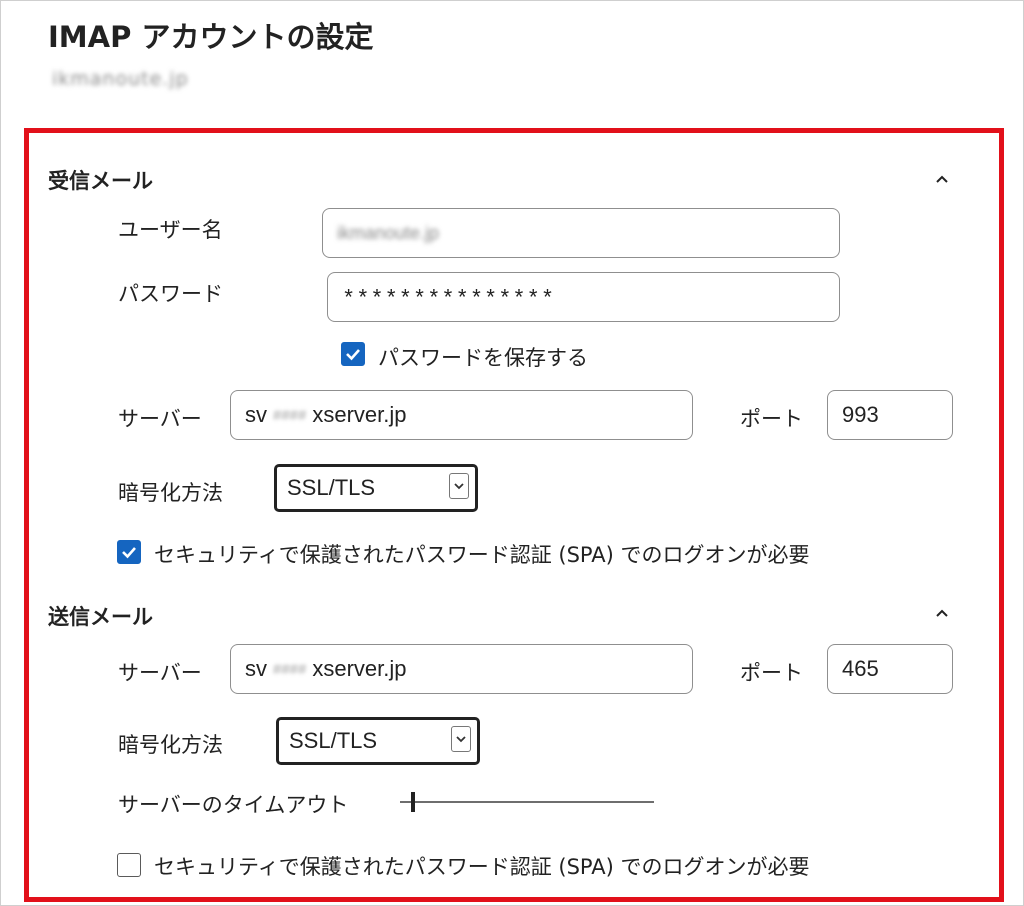  Describe the element at coordinates (160, 673) in the screenshot. I see `outgoing-server-label: サーバー` at that location.